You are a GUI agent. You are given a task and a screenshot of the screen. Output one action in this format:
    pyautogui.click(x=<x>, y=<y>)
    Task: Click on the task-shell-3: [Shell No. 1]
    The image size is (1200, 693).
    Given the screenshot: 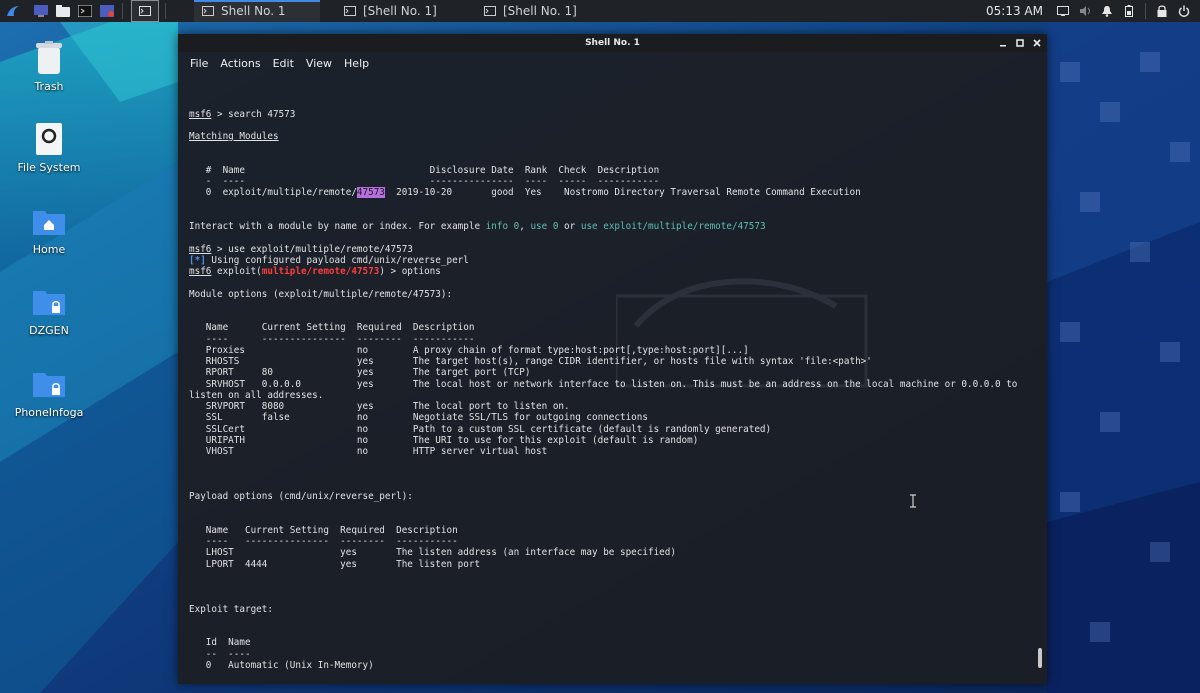 What is the action you would take?
    pyautogui.click(x=539, y=11)
    